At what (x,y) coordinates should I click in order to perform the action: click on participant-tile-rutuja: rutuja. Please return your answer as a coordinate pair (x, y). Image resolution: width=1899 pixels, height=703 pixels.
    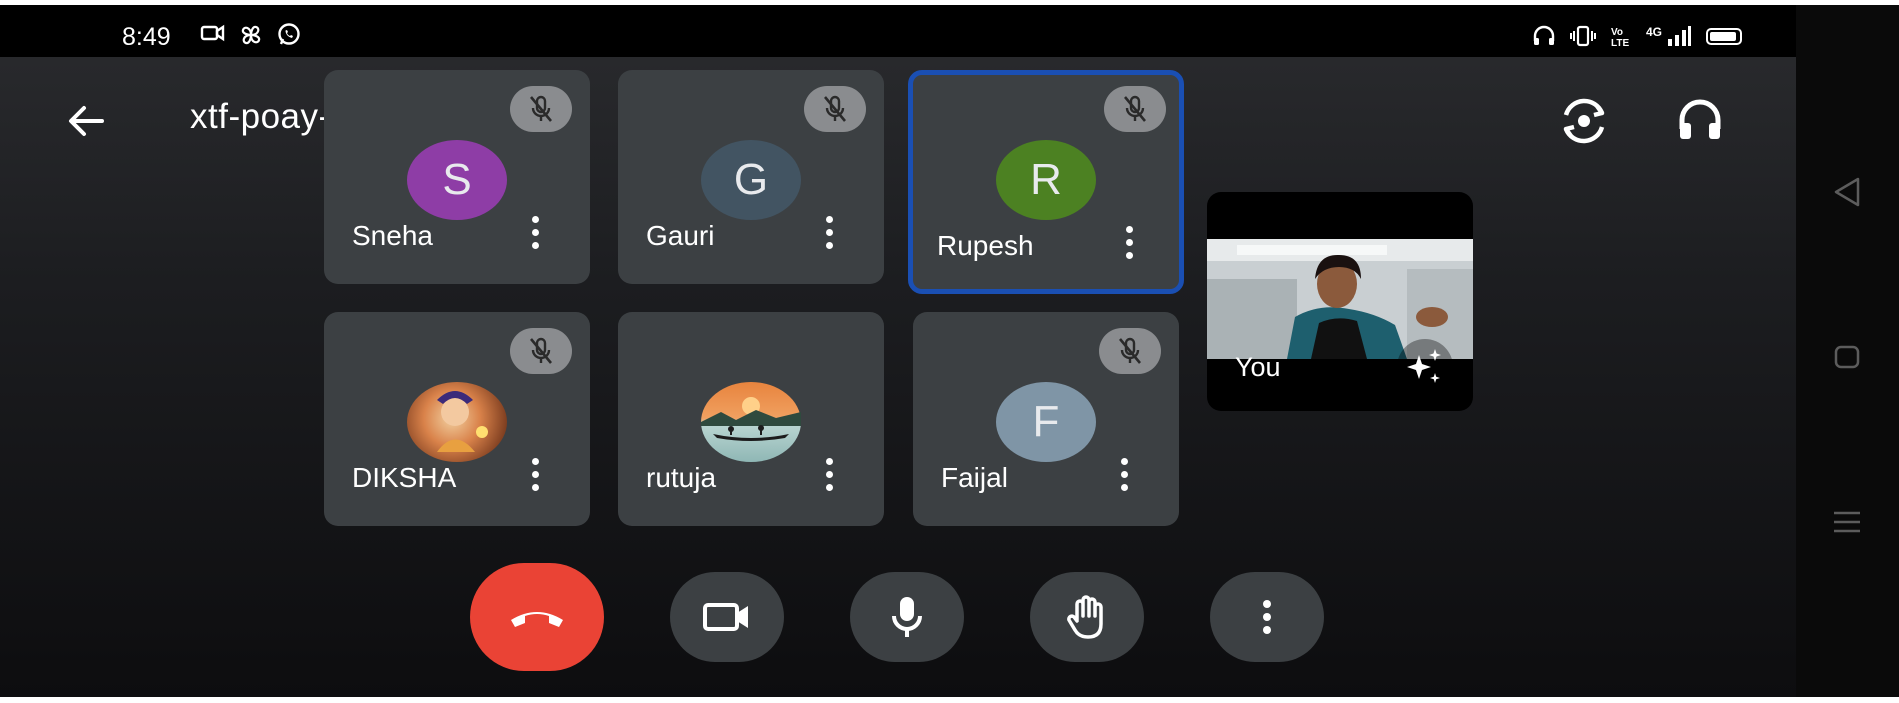
    Looking at the image, I should click on (751, 419).